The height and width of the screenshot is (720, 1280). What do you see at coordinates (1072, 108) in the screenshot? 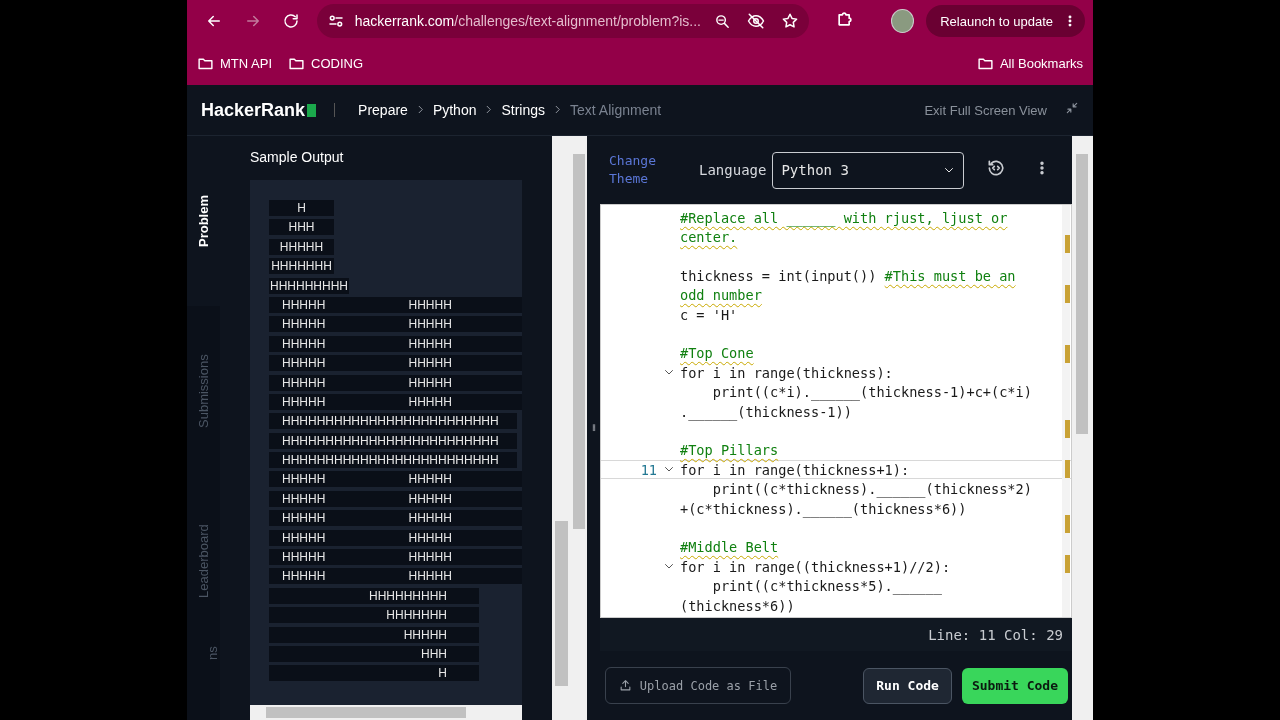
I see `collapse-icon` at bounding box center [1072, 108].